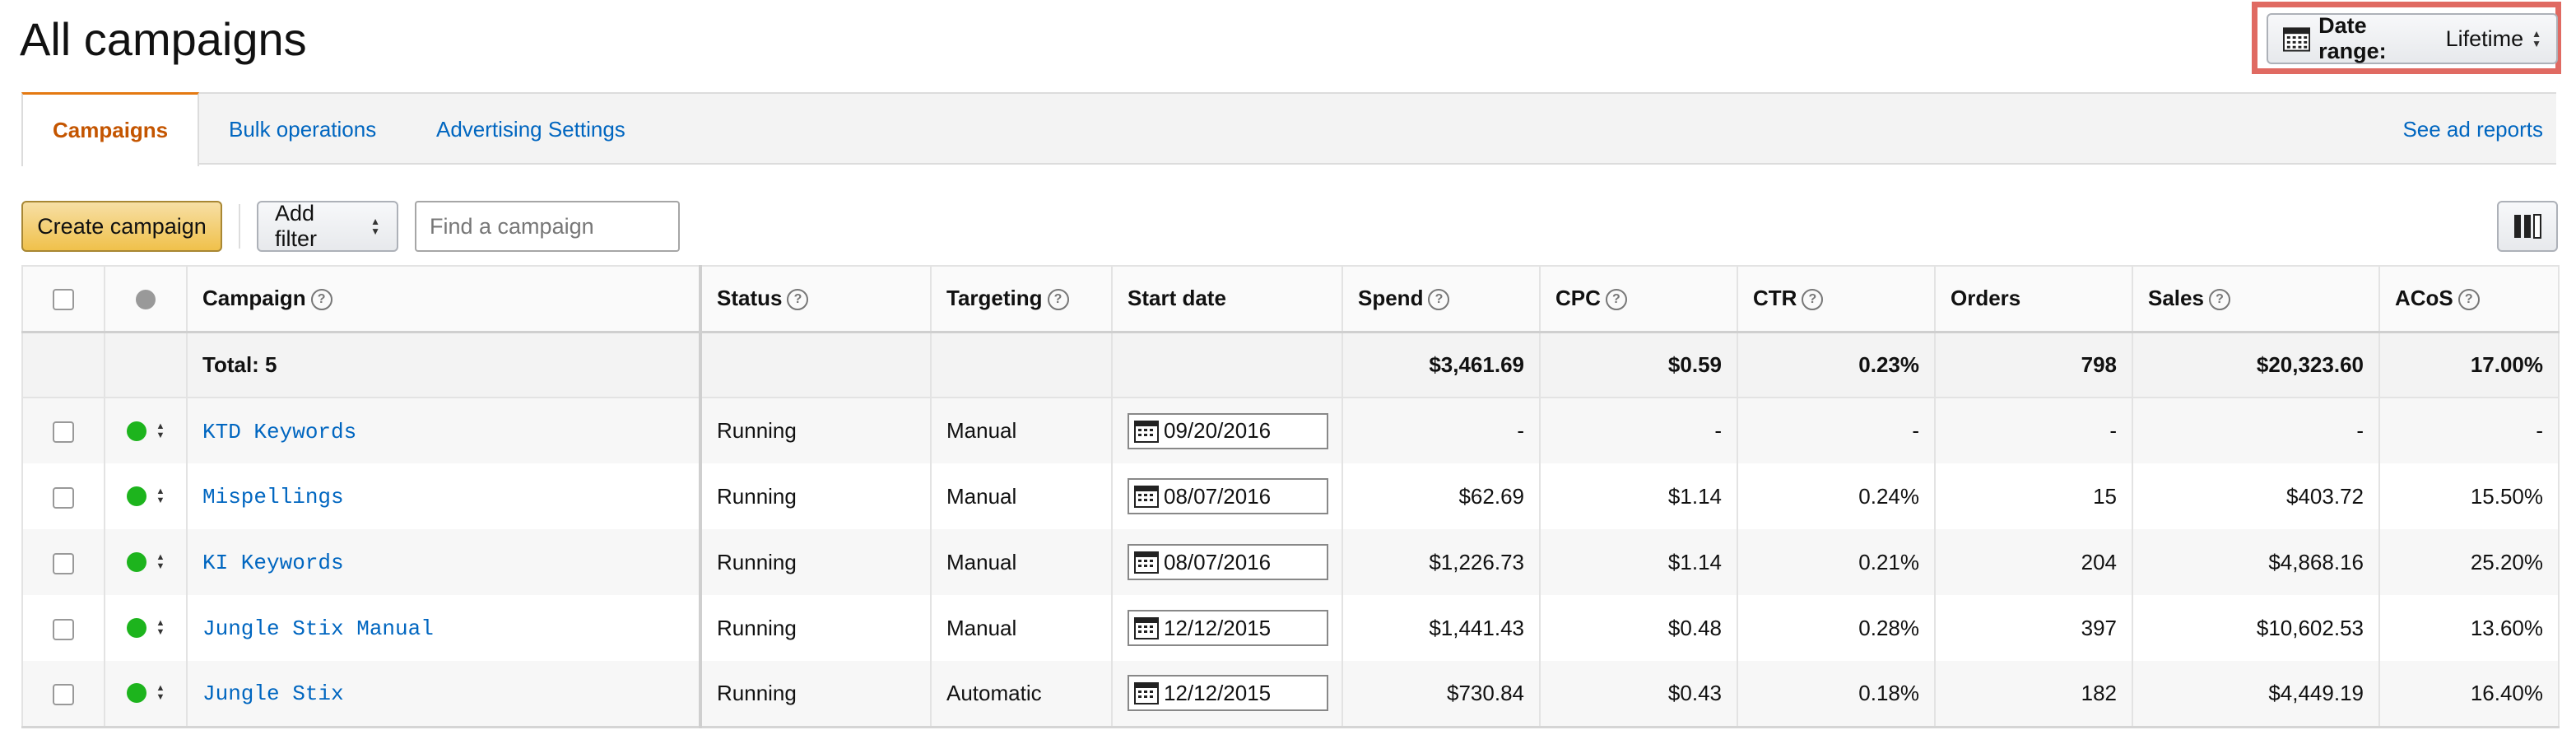 Image resolution: width=2576 pixels, height=744 pixels. I want to click on cpc-cell: $0.48, so click(1638, 628).